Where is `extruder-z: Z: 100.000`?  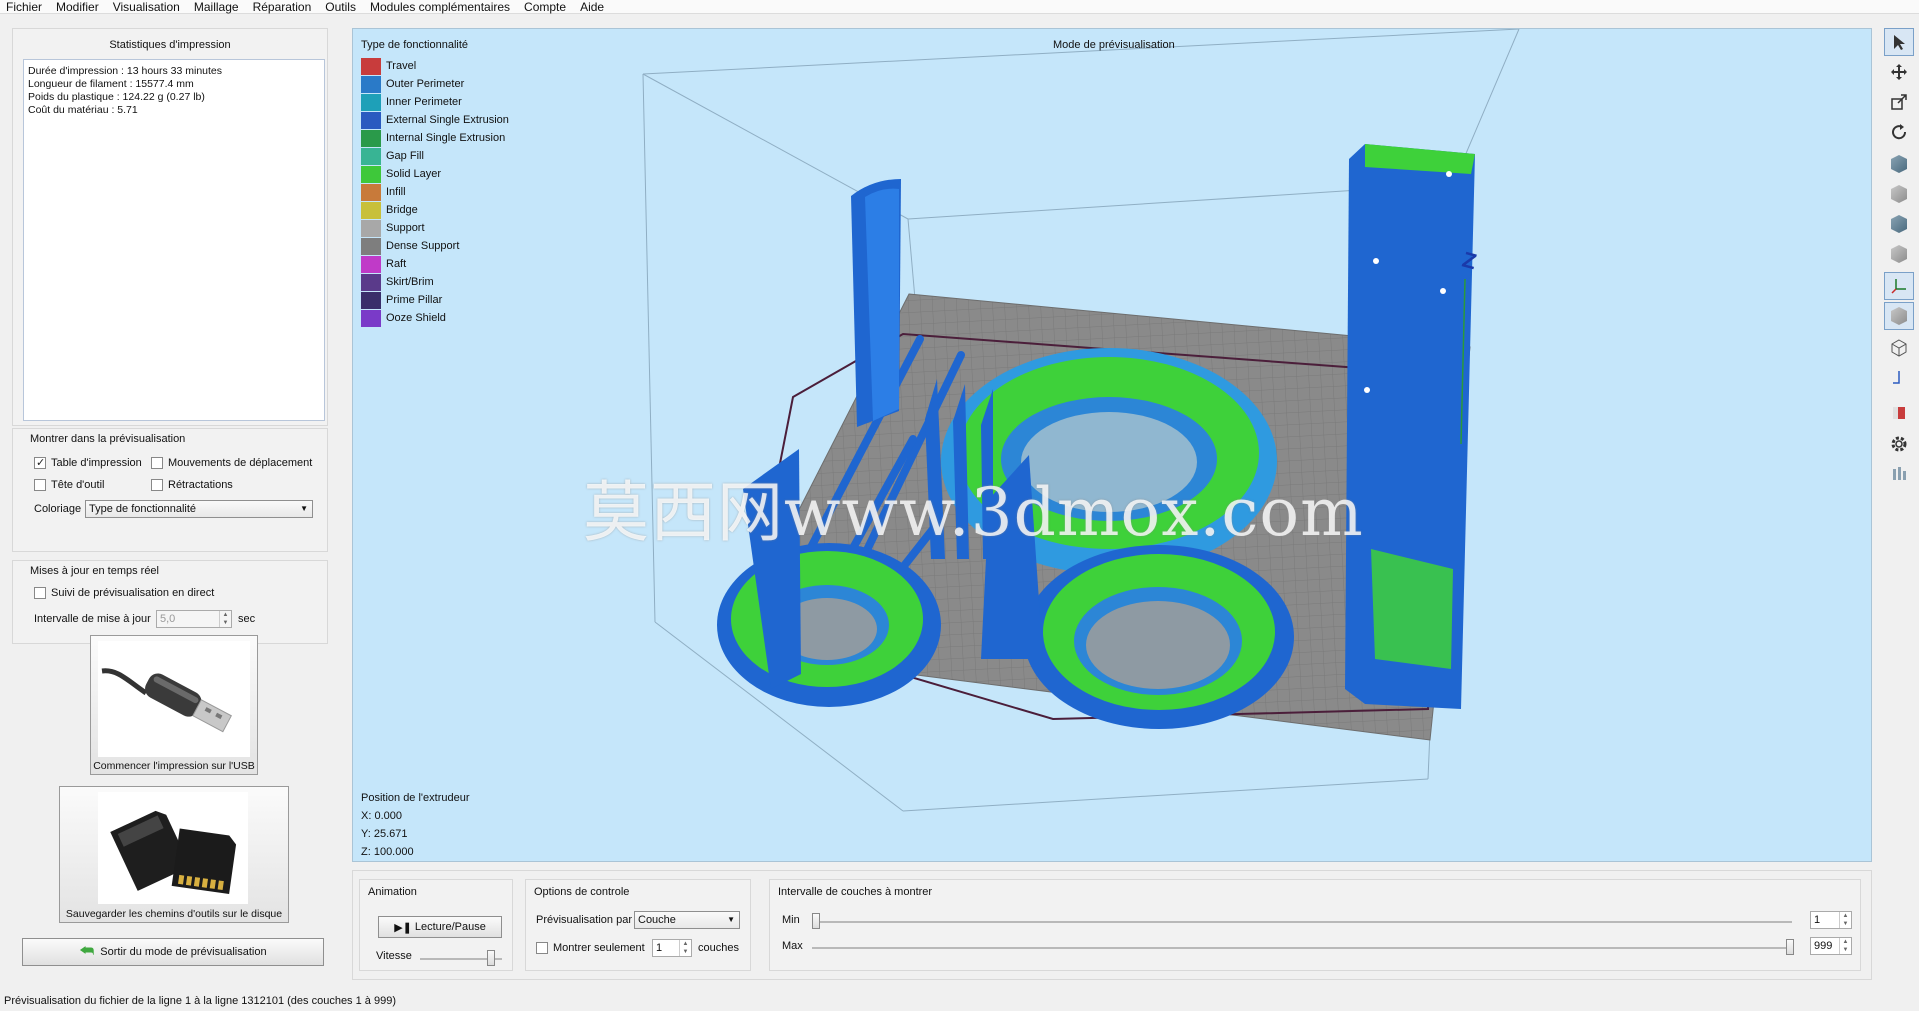
extruder-z: Z: 100.000 is located at coordinates (387, 852).